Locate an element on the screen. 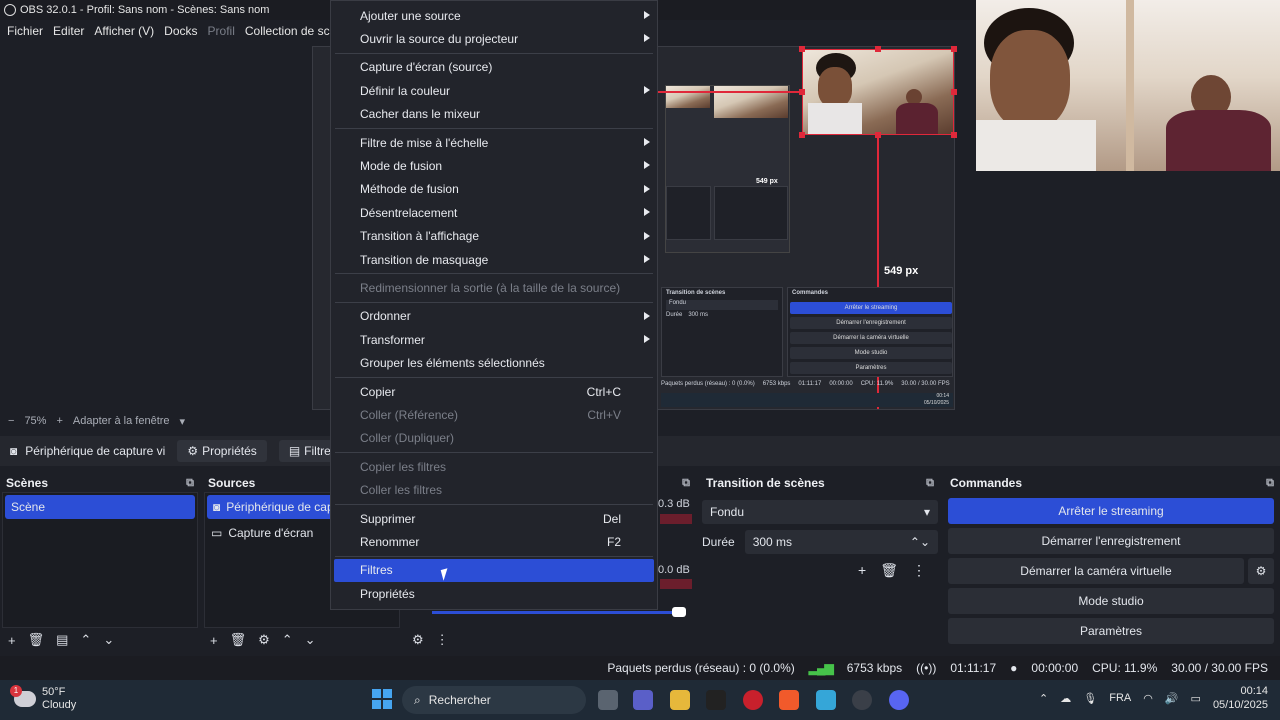 This screenshot has height=720, width=1280. volume-slider is located at coordinates (558, 612).